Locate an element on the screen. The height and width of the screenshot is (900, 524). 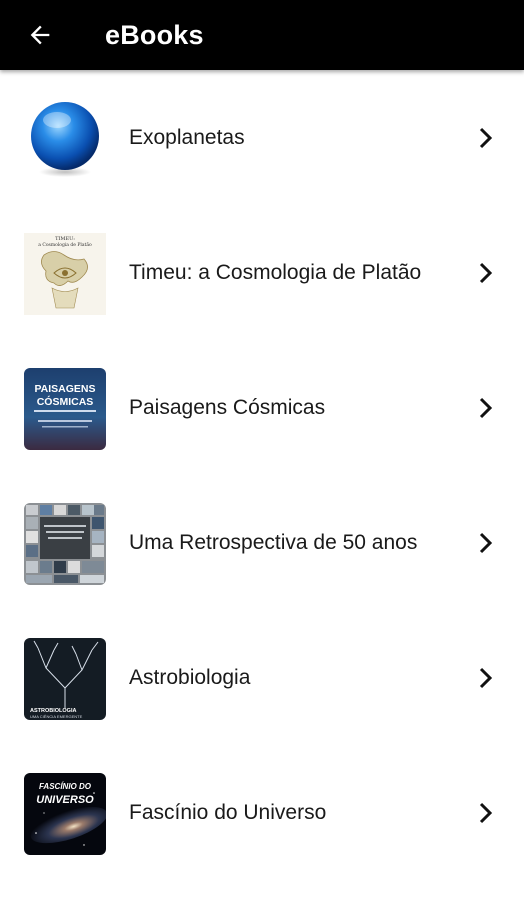
ebook-title: Uma Retrospectiva de 50 anos is located at coordinates (273, 542).